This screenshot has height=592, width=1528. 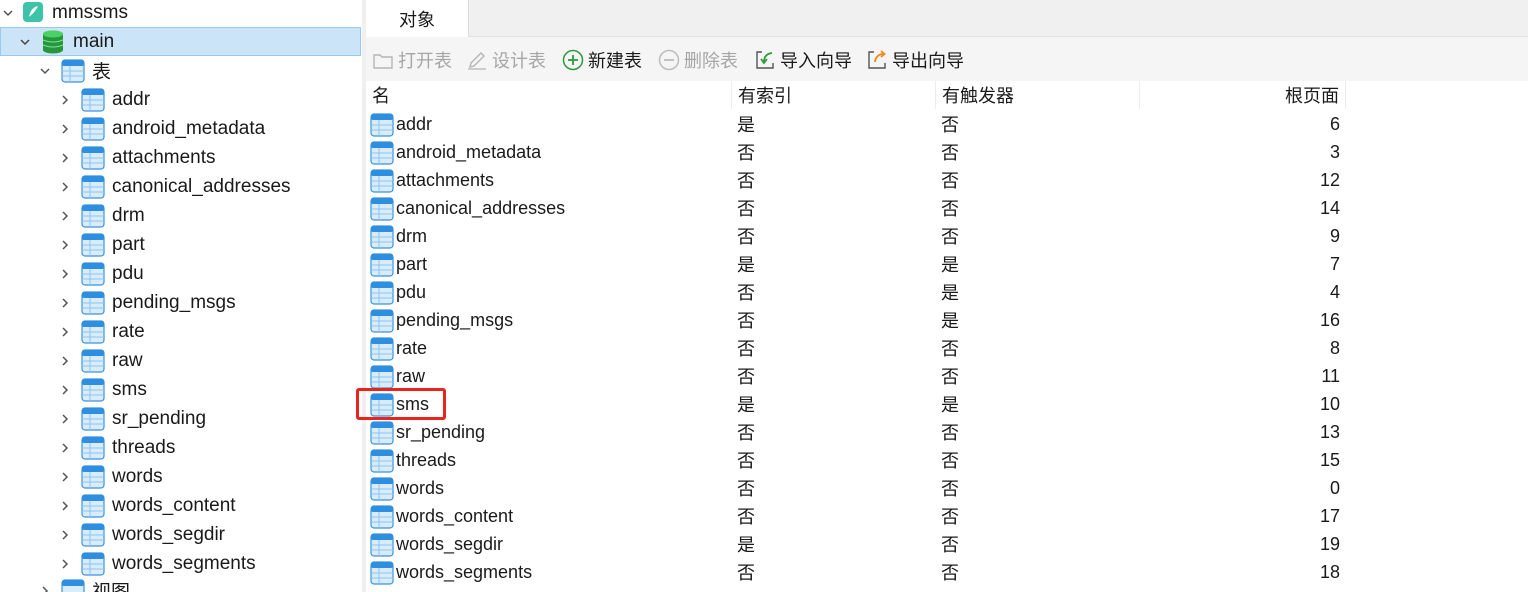 I want to click on tree-item-table: raw, so click(x=181, y=360).